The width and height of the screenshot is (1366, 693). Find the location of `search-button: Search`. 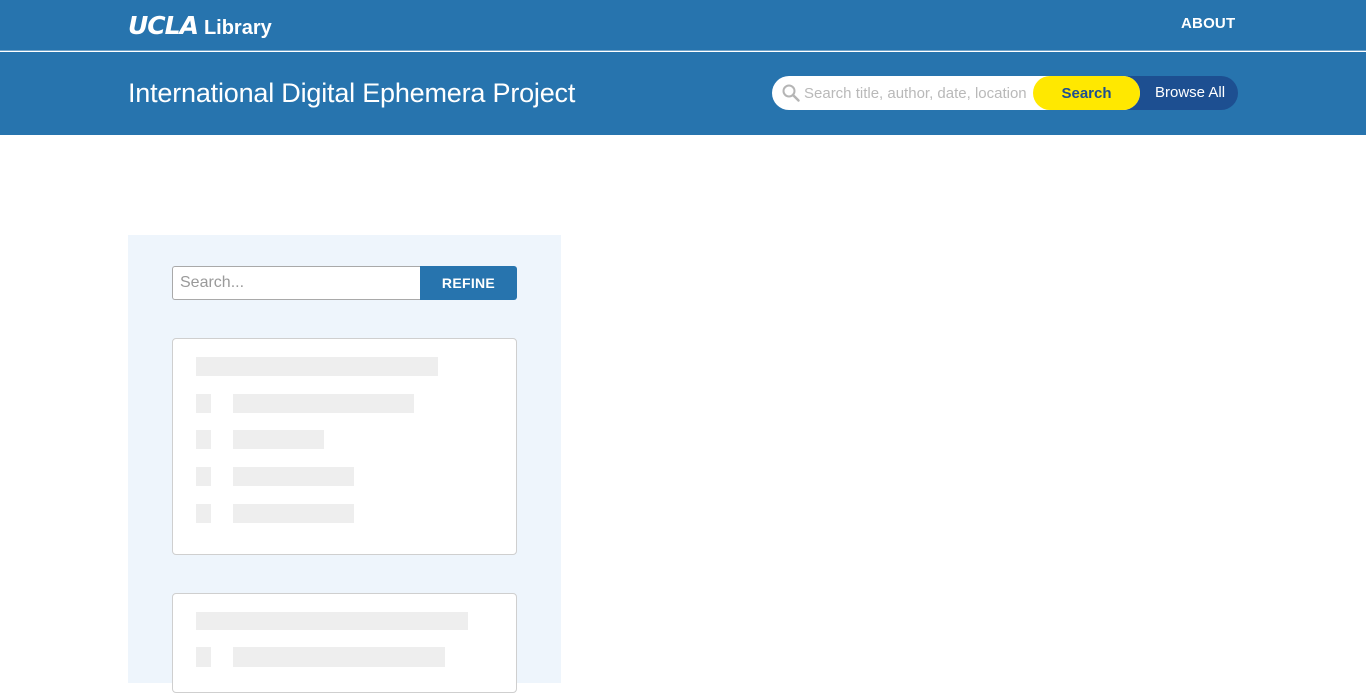

search-button: Search is located at coordinates (1086, 93).